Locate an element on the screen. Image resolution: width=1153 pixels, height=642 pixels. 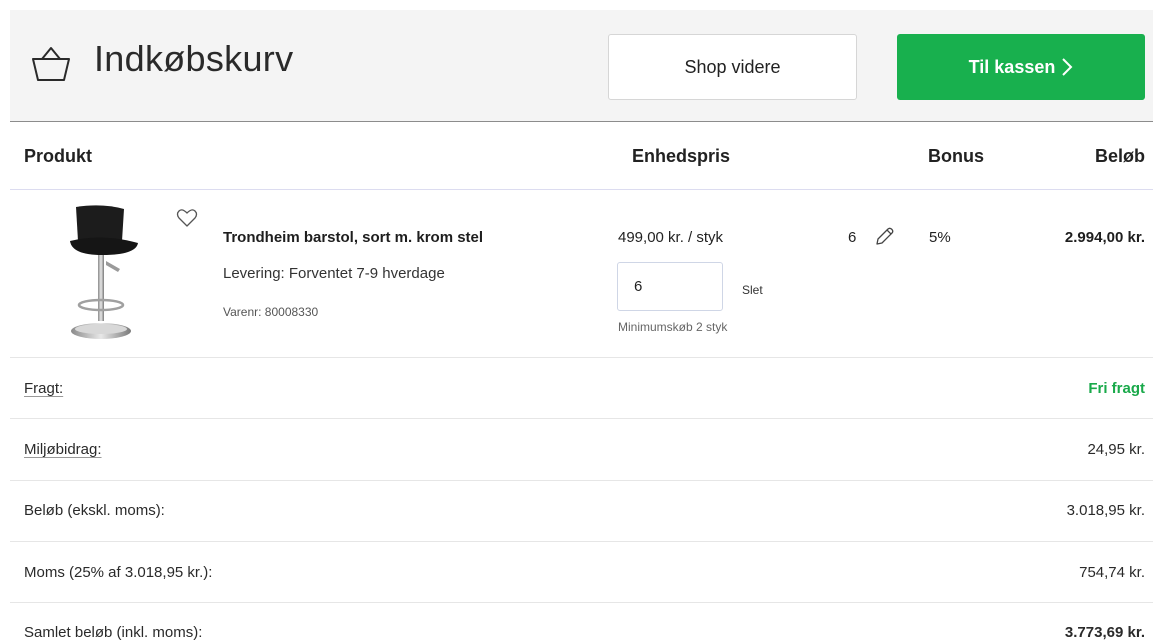
column-header-bonus: Bonus is located at coordinates (956, 156).